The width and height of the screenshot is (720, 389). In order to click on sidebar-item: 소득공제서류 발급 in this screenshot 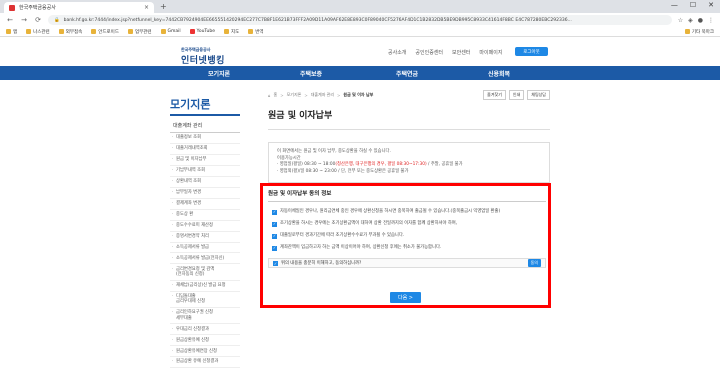, I will do `click(205, 248)`.